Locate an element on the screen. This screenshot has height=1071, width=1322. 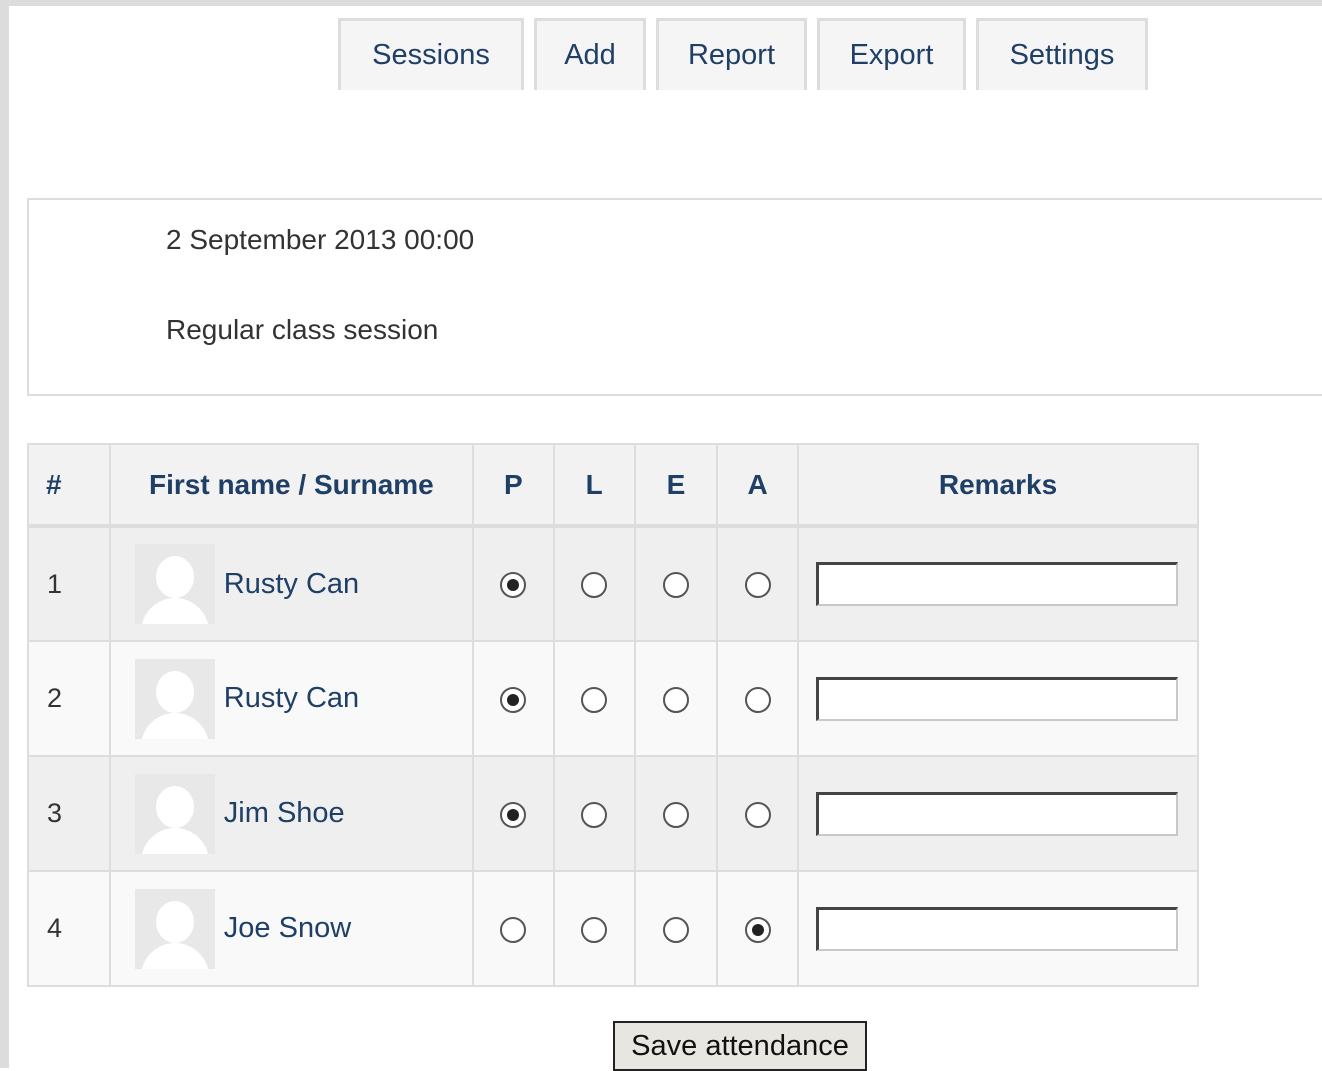
row-number: 2 is located at coordinates (69, 698).